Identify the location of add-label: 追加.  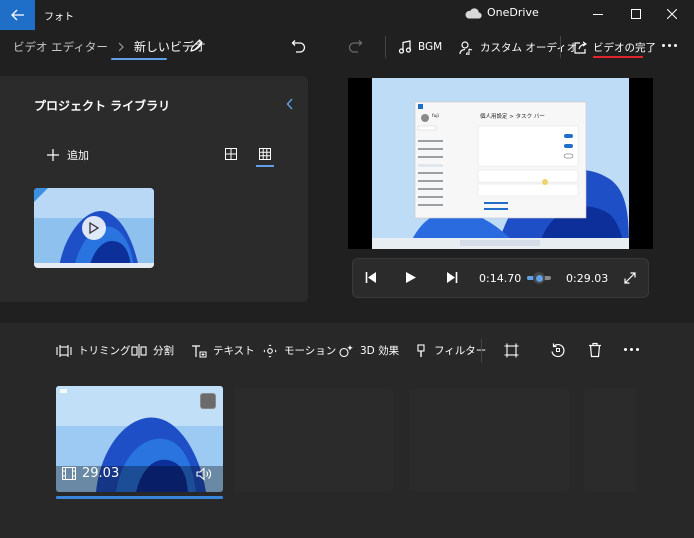
(78, 155).